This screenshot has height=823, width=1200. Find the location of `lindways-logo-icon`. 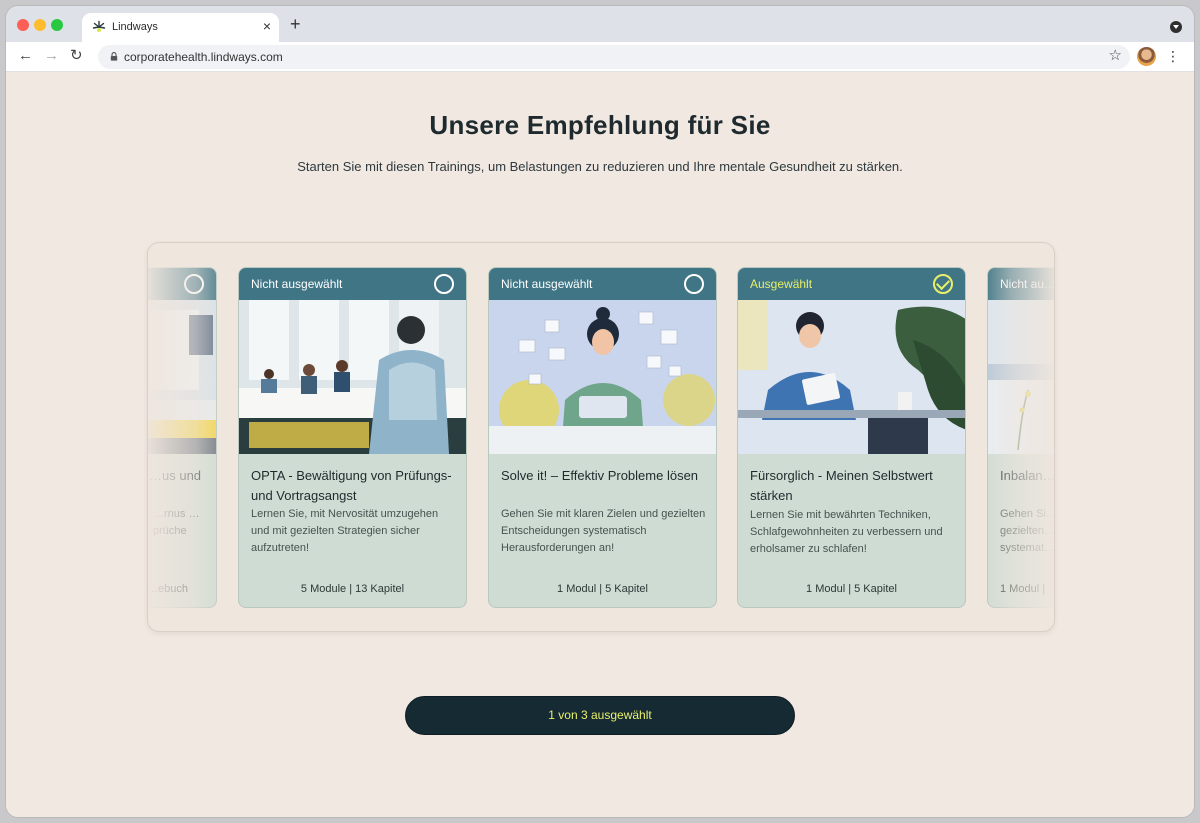

lindways-logo-icon is located at coordinates (99, 26).